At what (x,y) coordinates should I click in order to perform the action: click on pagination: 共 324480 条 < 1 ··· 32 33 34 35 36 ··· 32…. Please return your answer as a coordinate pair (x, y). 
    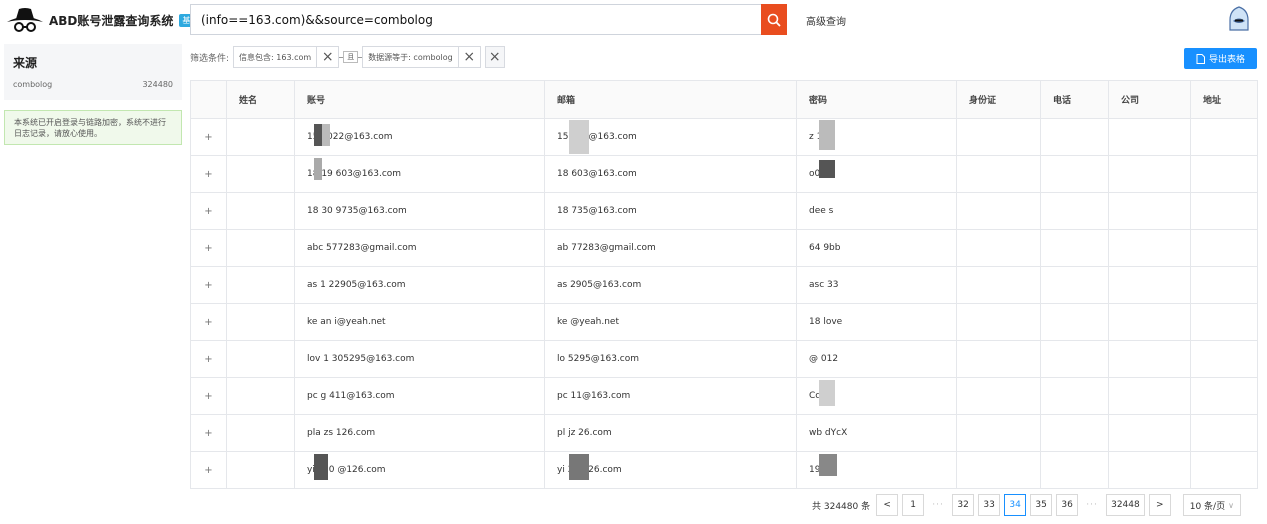
    Looking at the image, I should click on (1026, 505).